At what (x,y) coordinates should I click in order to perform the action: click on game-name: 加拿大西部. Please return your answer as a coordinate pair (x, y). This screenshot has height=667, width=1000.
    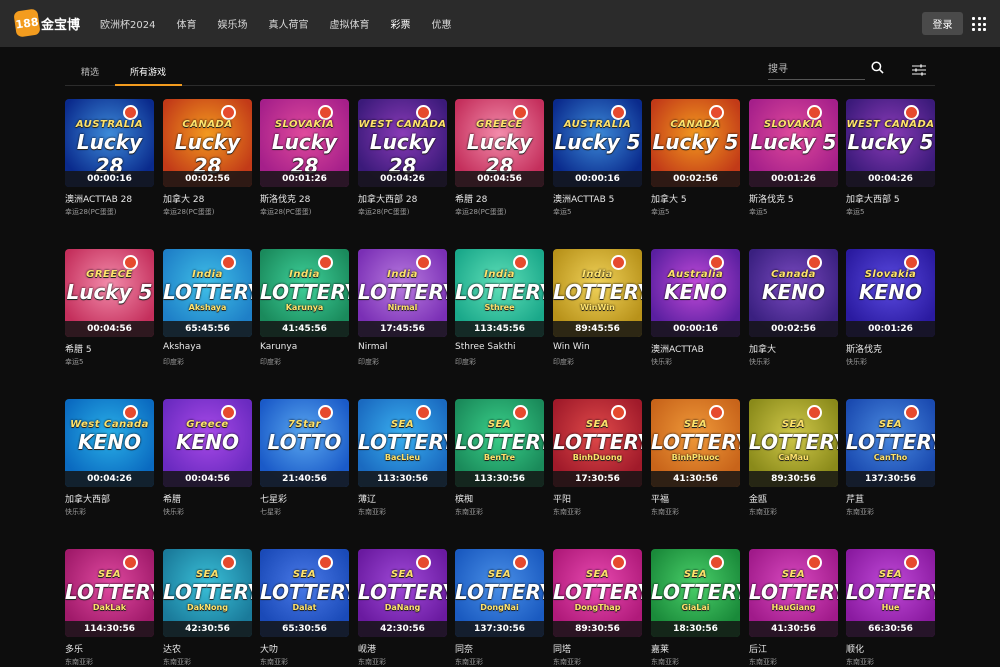
    Looking at the image, I should click on (87, 498).